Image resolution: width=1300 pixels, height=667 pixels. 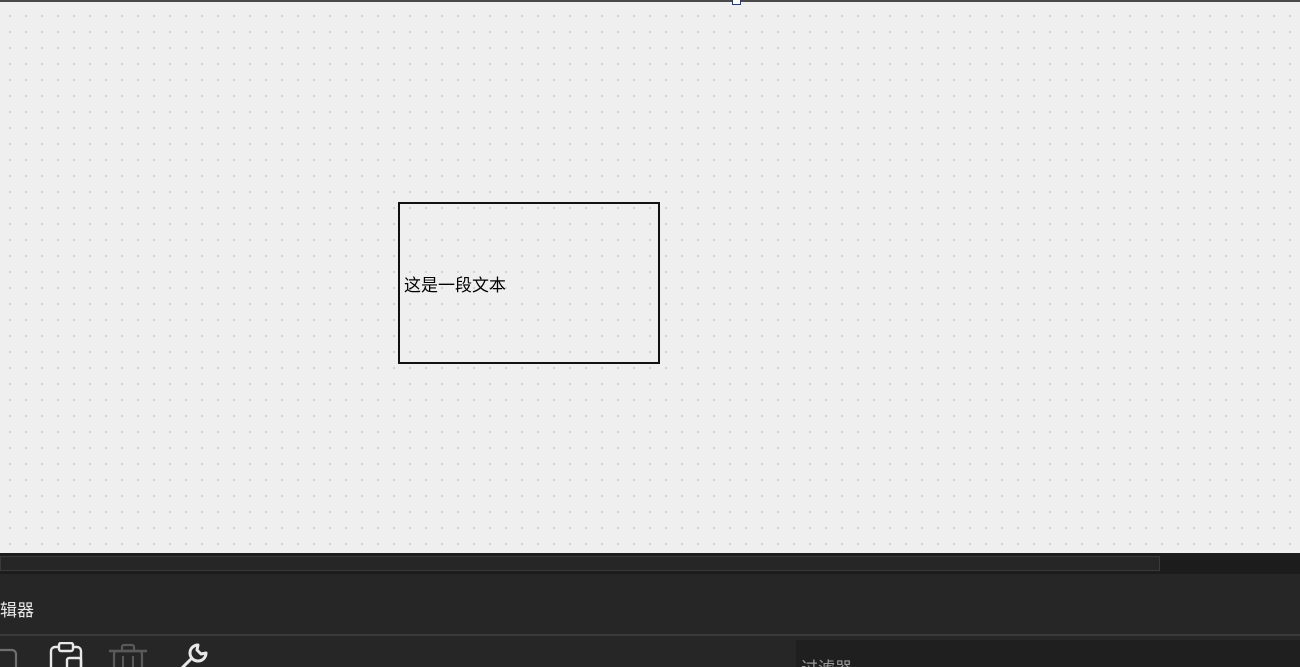 What do you see at coordinates (736, 2) in the screenshot?
I see `selection-handle` at bounding box center [736, 2].